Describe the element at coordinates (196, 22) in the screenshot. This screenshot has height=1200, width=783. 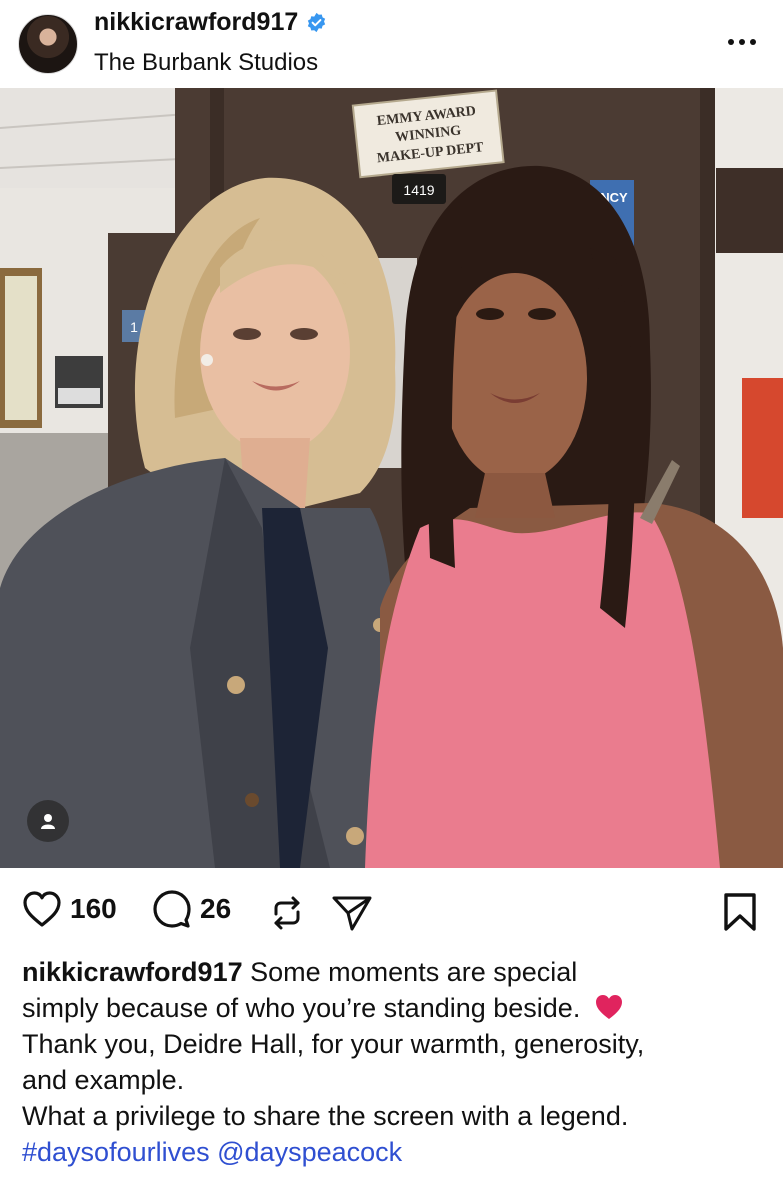
I see `username-link: nikkicrawford917` at that location.